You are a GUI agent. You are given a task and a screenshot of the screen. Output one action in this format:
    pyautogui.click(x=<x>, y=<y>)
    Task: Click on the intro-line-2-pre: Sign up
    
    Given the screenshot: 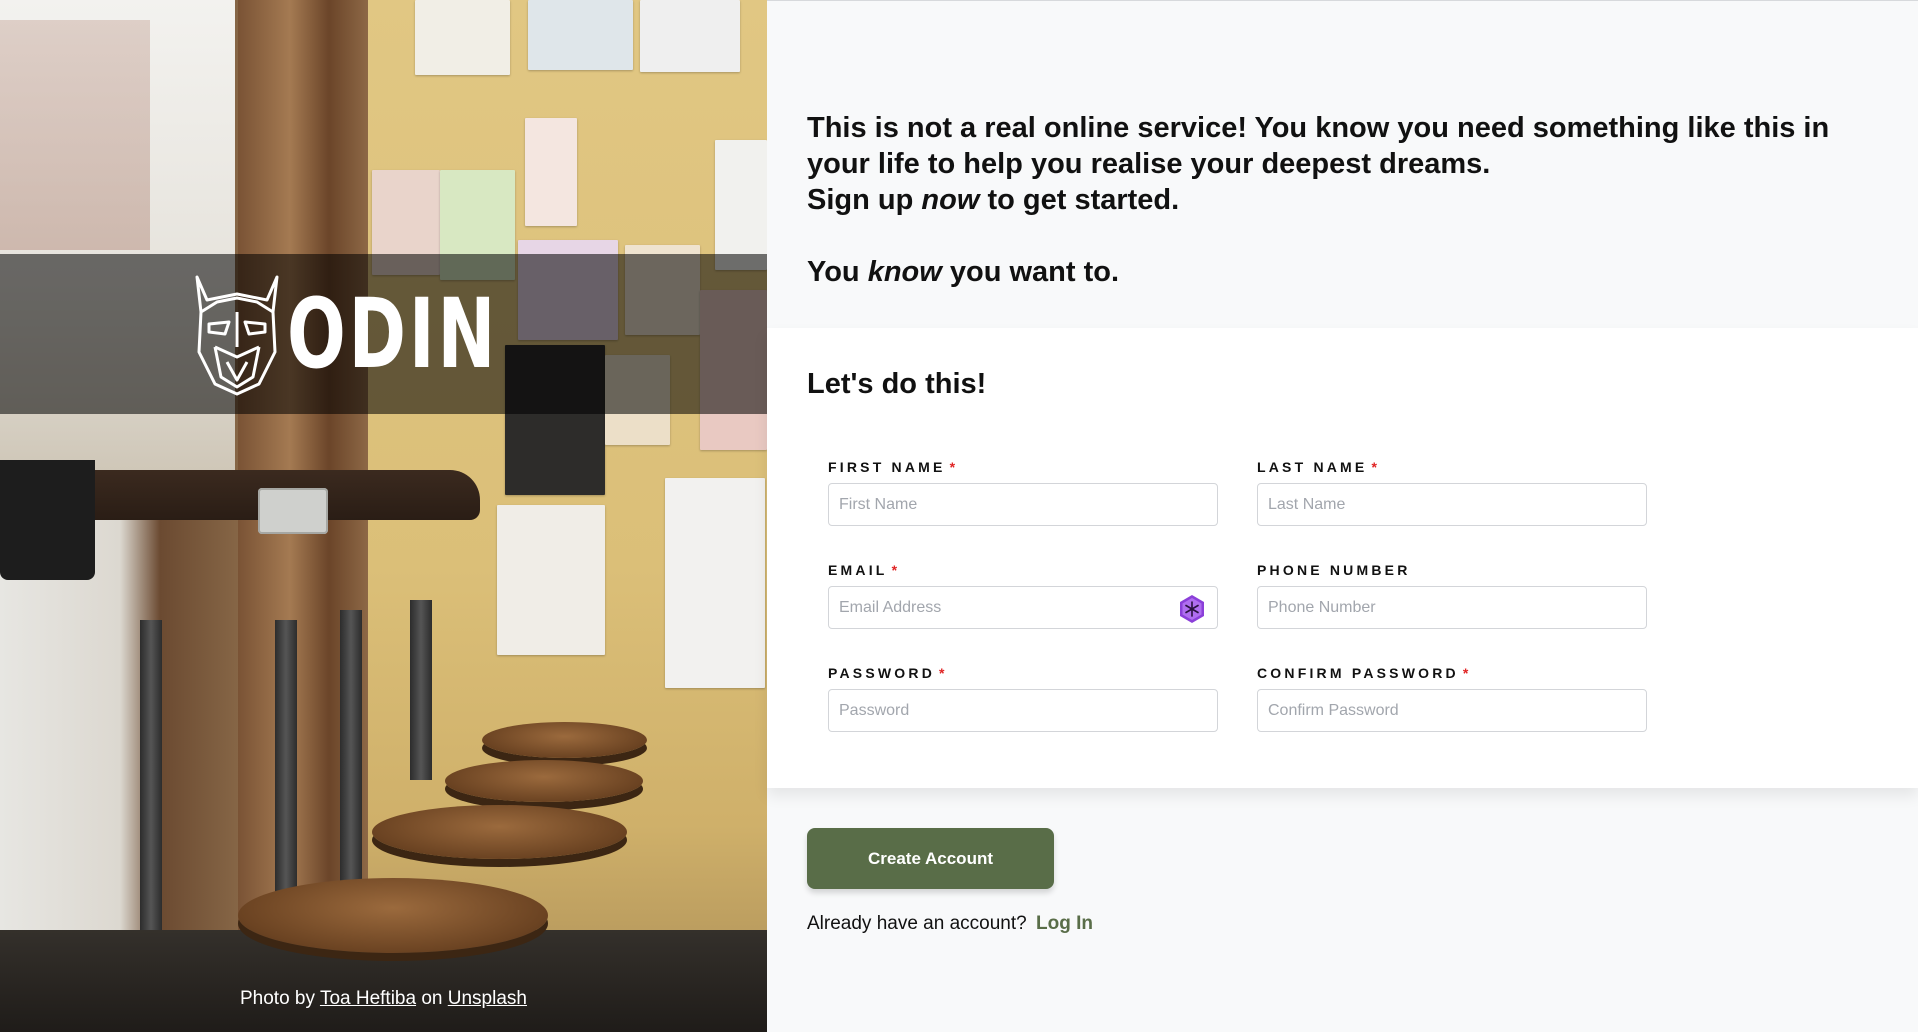 What is the action you would take?
    pyautogui.click(x=860, y=200)
    